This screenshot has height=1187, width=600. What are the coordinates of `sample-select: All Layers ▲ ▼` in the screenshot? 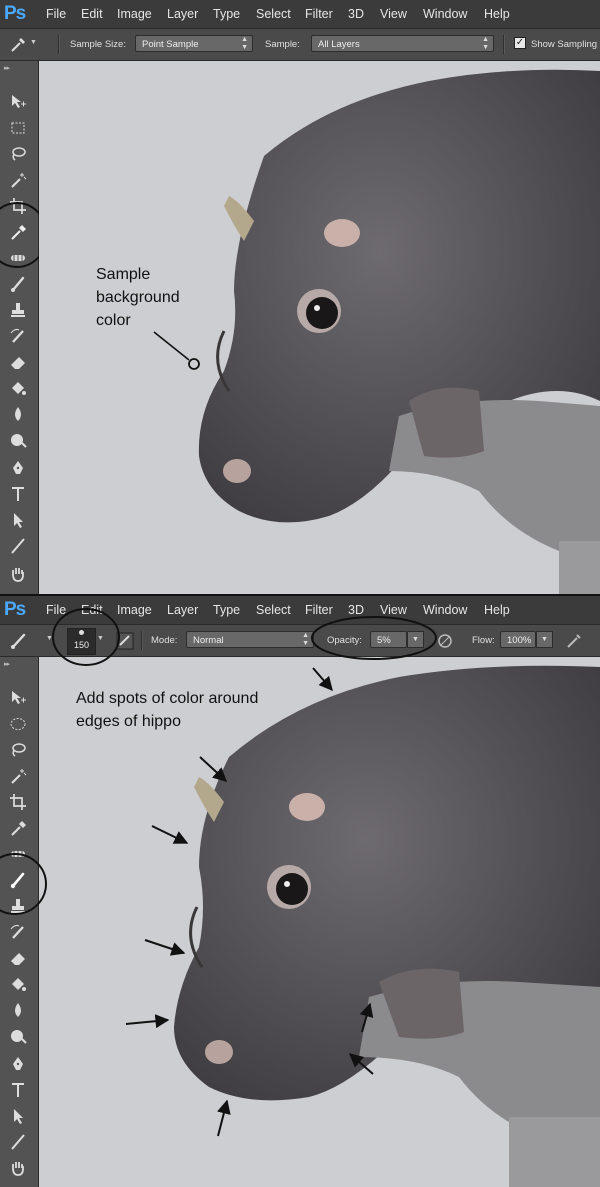 It's located at (402, 43).